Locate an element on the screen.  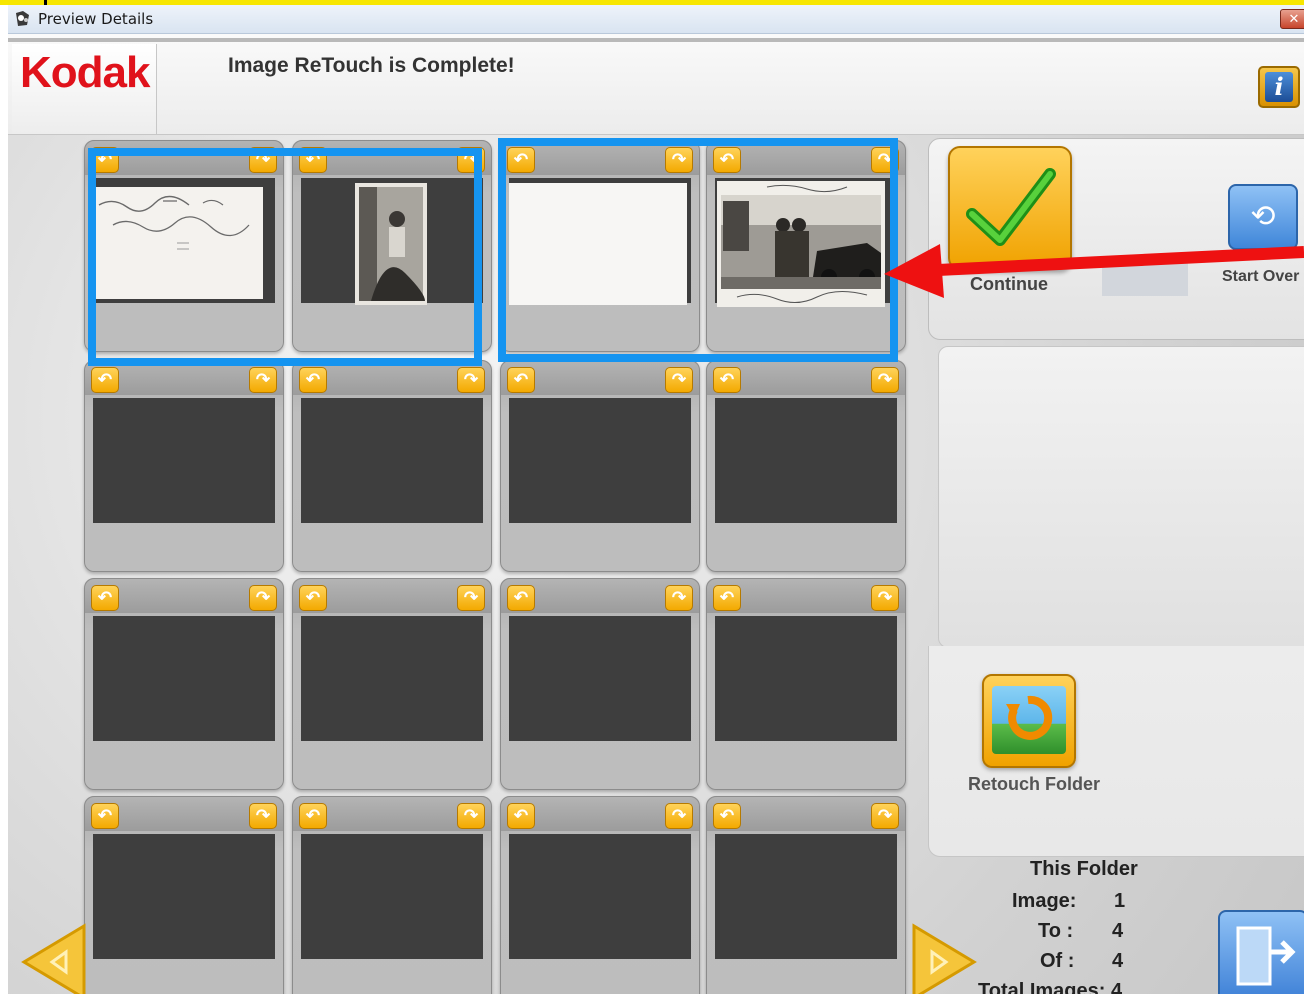
total-images: Total Images: 4 is located at coordinates (1050, 987).